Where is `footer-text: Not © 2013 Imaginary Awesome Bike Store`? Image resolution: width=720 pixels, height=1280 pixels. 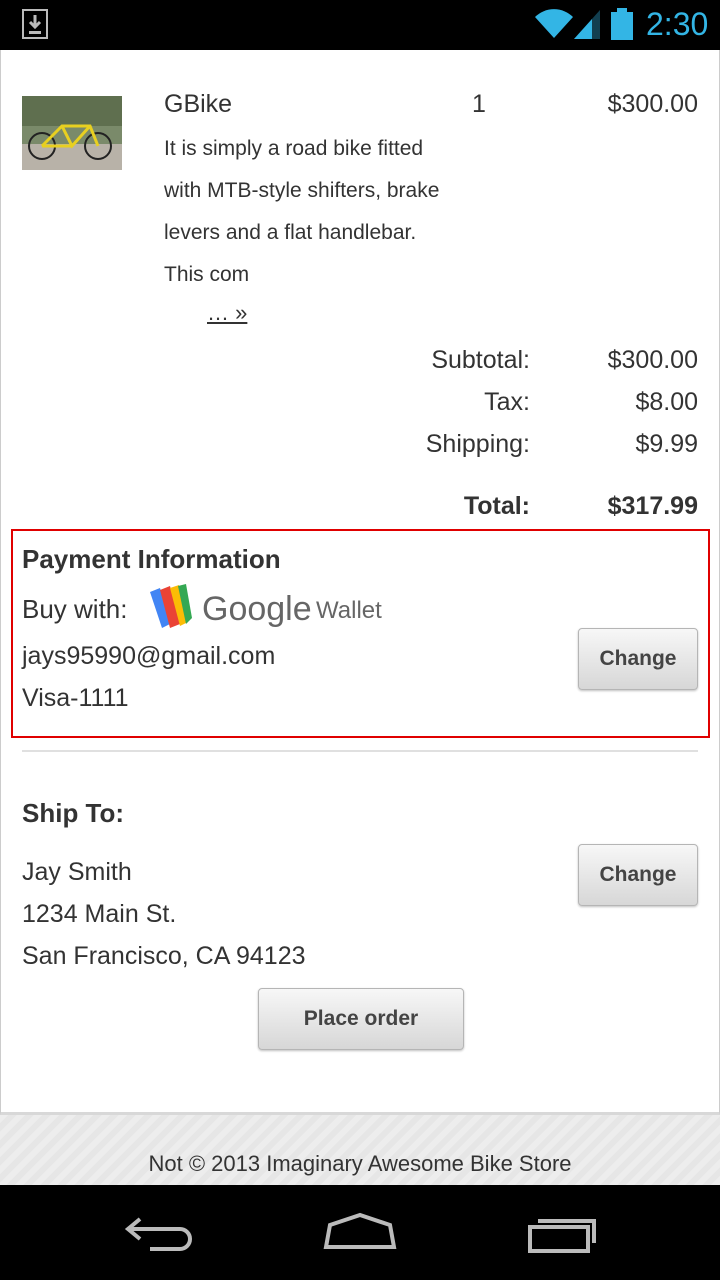 footer-text: Not © 2013 Imaginary Awesome Bike Store is located at coordinates (360, 1163).